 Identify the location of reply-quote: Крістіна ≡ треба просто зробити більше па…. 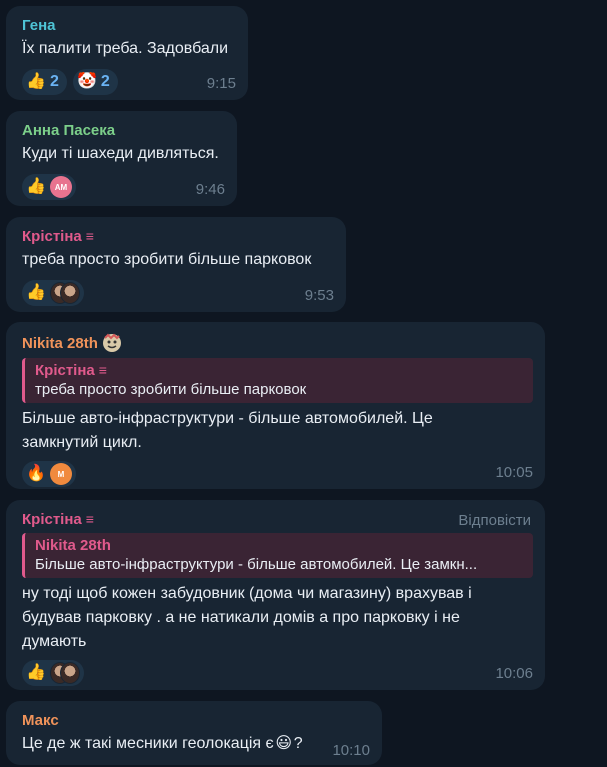
(277, 380).